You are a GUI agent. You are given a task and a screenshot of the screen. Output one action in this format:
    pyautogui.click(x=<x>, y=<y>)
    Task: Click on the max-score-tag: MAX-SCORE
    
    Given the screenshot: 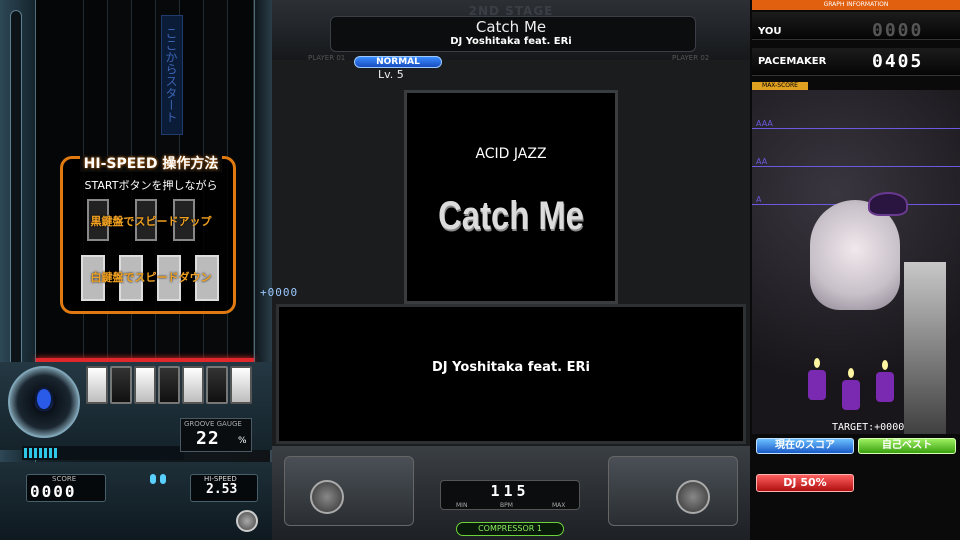 What is the action you would take?
    pyautogui.click(x=780, y=86)
    